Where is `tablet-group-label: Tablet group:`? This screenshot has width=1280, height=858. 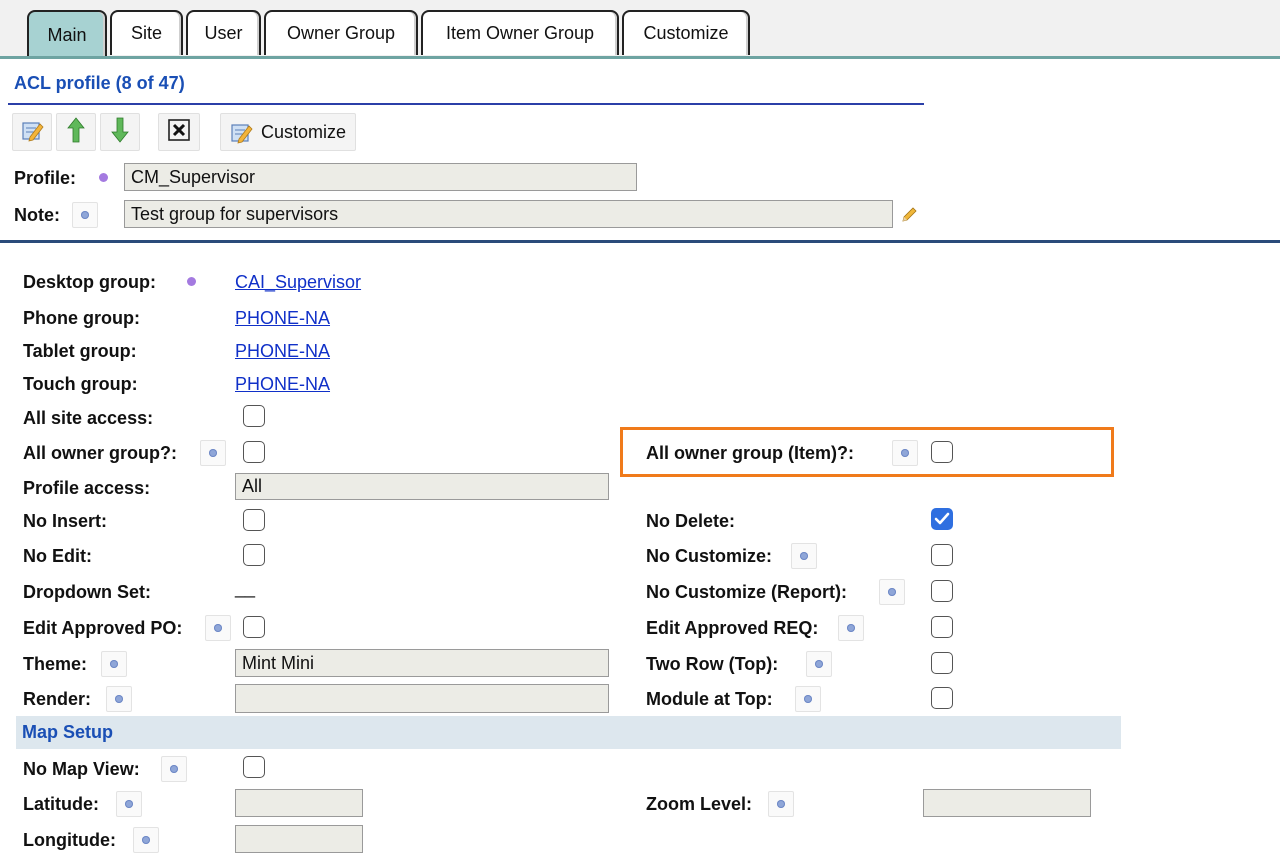 tablet-group-label: Tablet group: is located at coordinates (80, 351).